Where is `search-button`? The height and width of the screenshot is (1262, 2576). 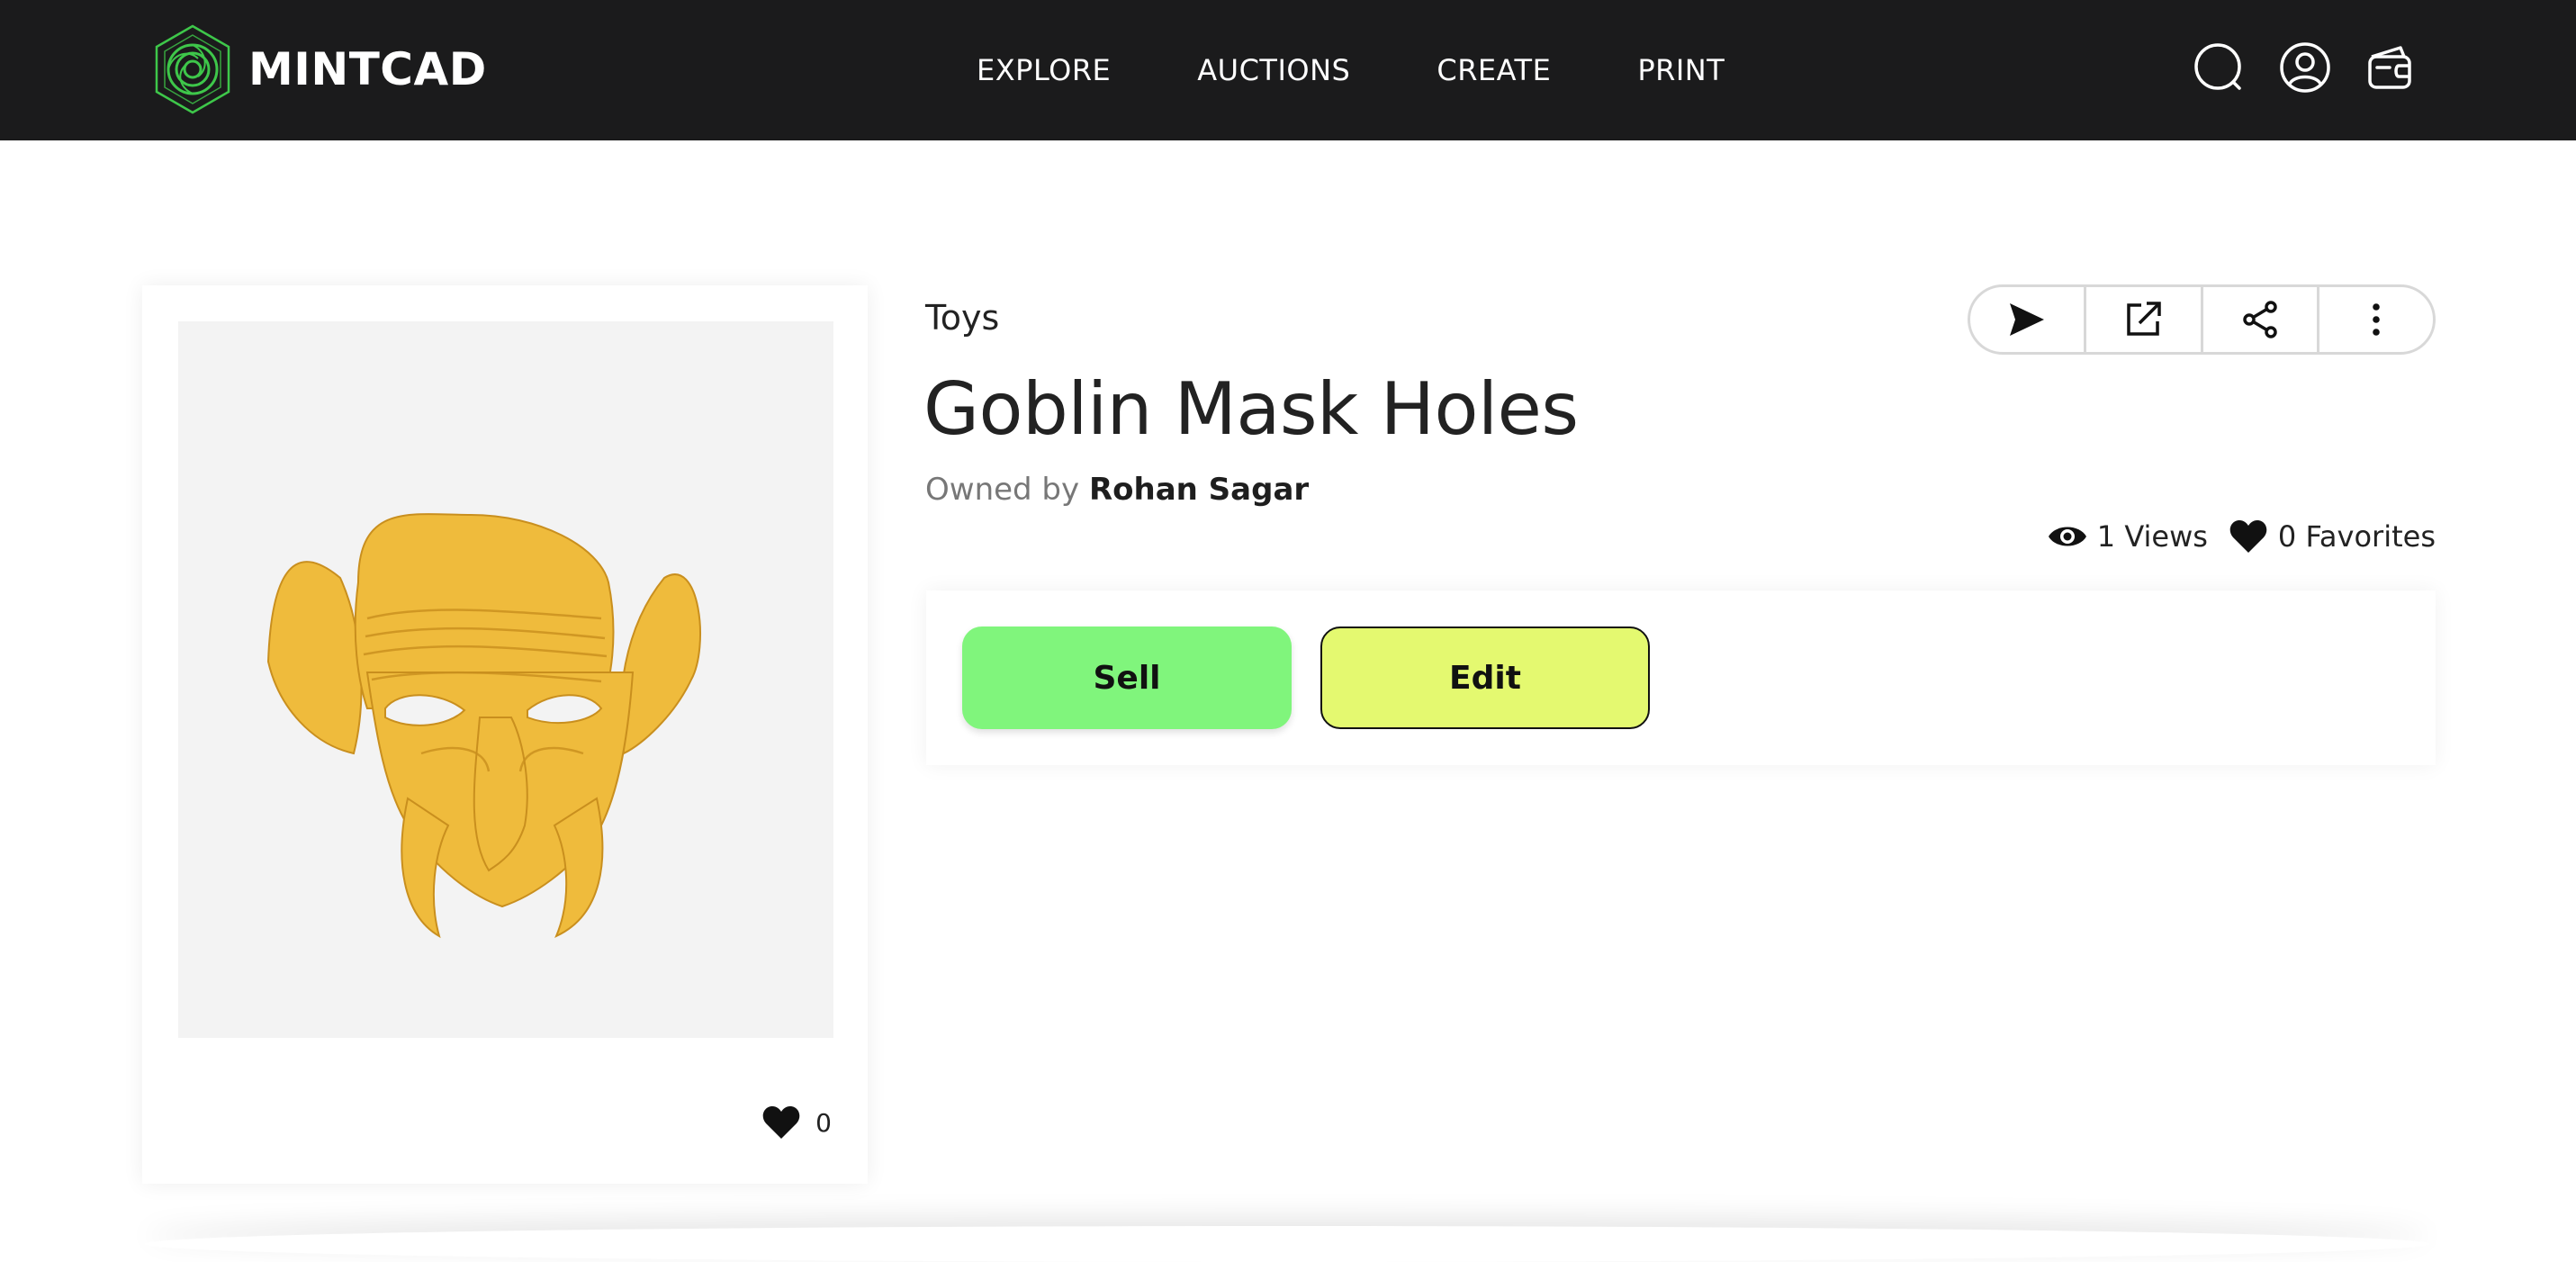
search-button is located at coordinates (2219, 68).